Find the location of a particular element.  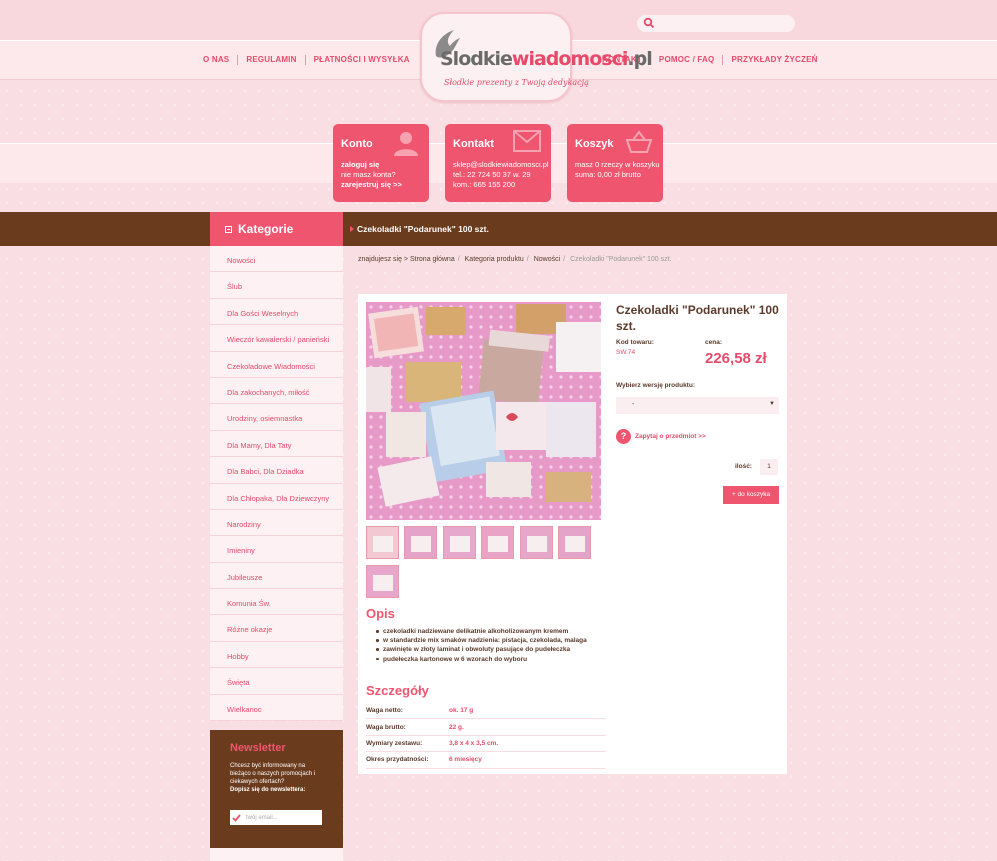

no-account-text: nie masz konta? is located at coordinates (368, 174).